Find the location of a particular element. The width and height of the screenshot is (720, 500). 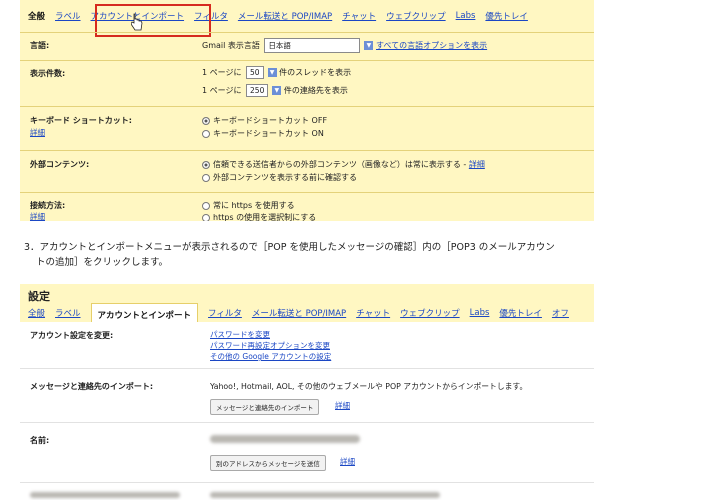

shortcuts-off-label: キーボードショートカット OFF is located at coordinates (270, 120).